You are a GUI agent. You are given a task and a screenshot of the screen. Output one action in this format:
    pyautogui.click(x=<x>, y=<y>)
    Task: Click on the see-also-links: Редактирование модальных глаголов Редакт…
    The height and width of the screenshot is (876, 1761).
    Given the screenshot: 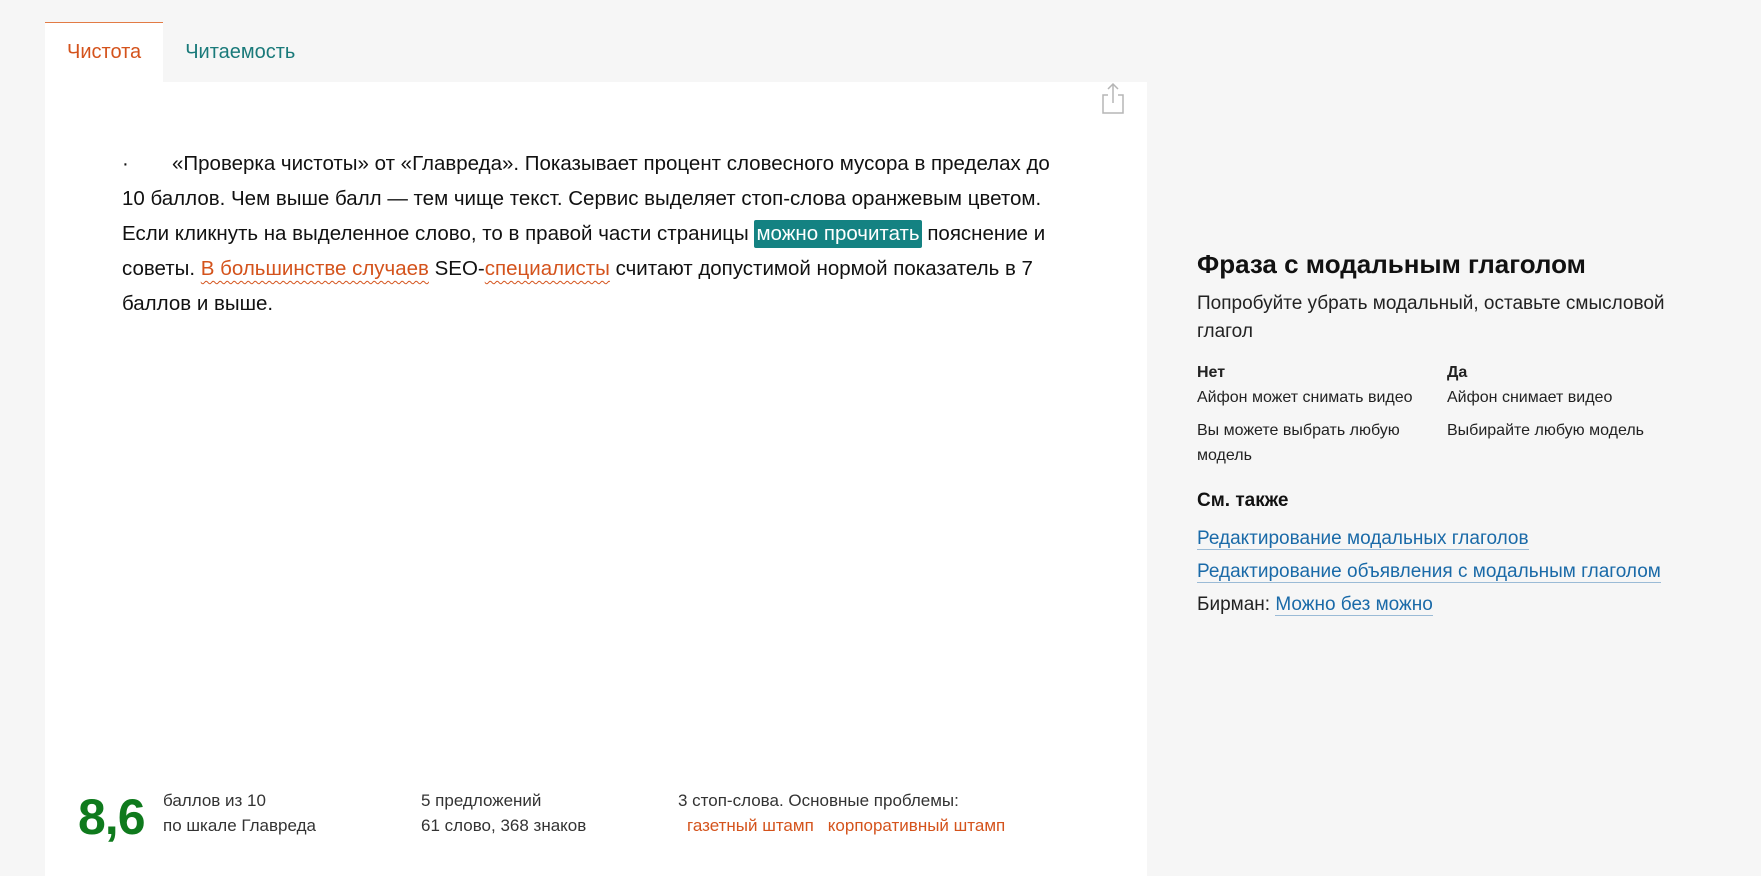 What is the action you would take?
    pyautogui.click(x=1457, y=571)
    